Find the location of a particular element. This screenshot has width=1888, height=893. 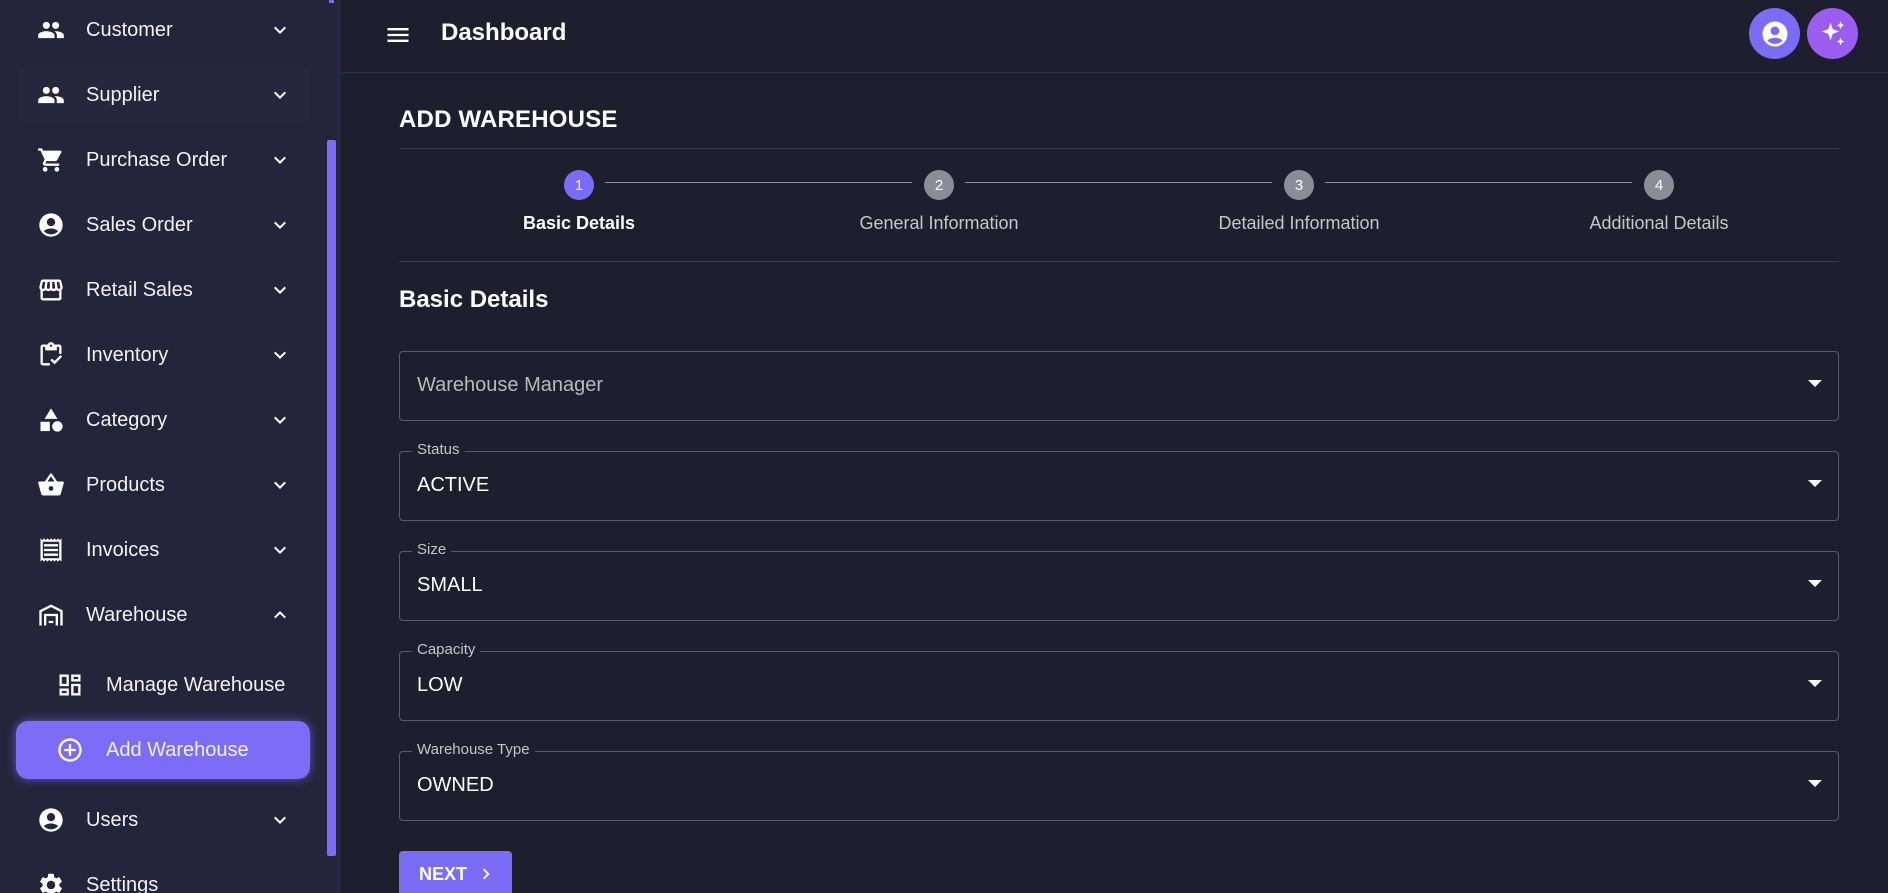

select-value: ACTIVE is located at coordinates (453, 485).